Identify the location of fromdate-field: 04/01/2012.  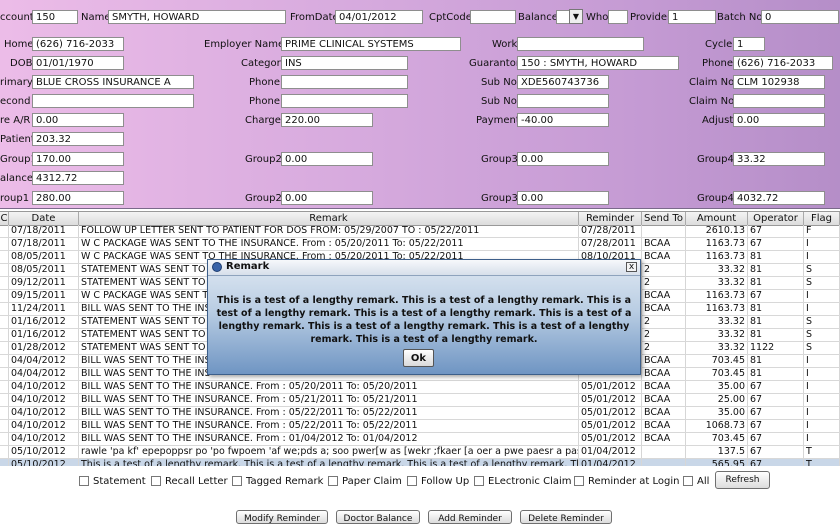
(379, 17).